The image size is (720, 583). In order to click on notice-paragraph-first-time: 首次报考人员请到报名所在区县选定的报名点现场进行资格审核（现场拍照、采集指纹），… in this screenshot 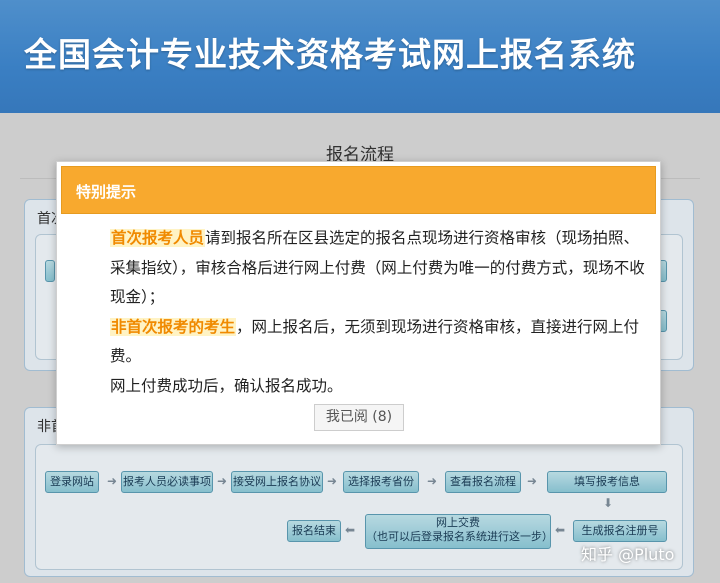, I will do `click(361, 268)`.